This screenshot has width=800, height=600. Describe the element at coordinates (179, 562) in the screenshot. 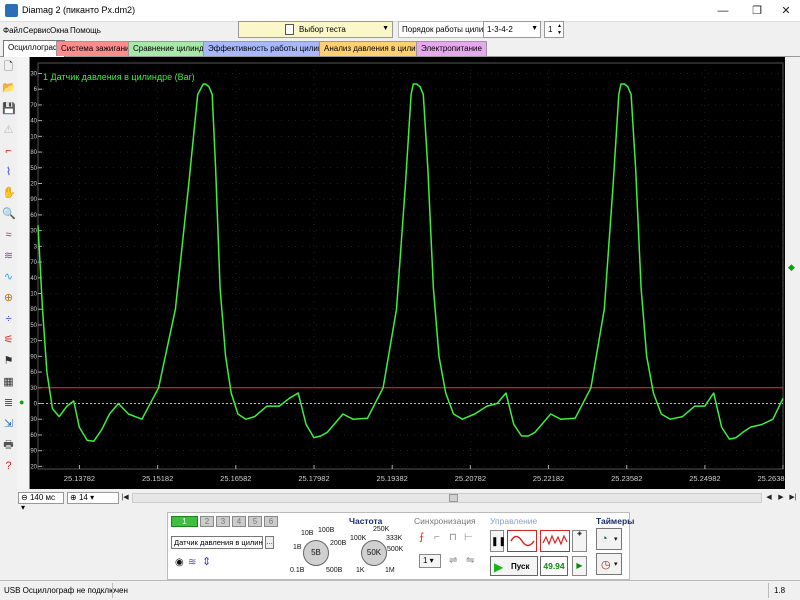

I see `camera-icon: ◉` at that location.